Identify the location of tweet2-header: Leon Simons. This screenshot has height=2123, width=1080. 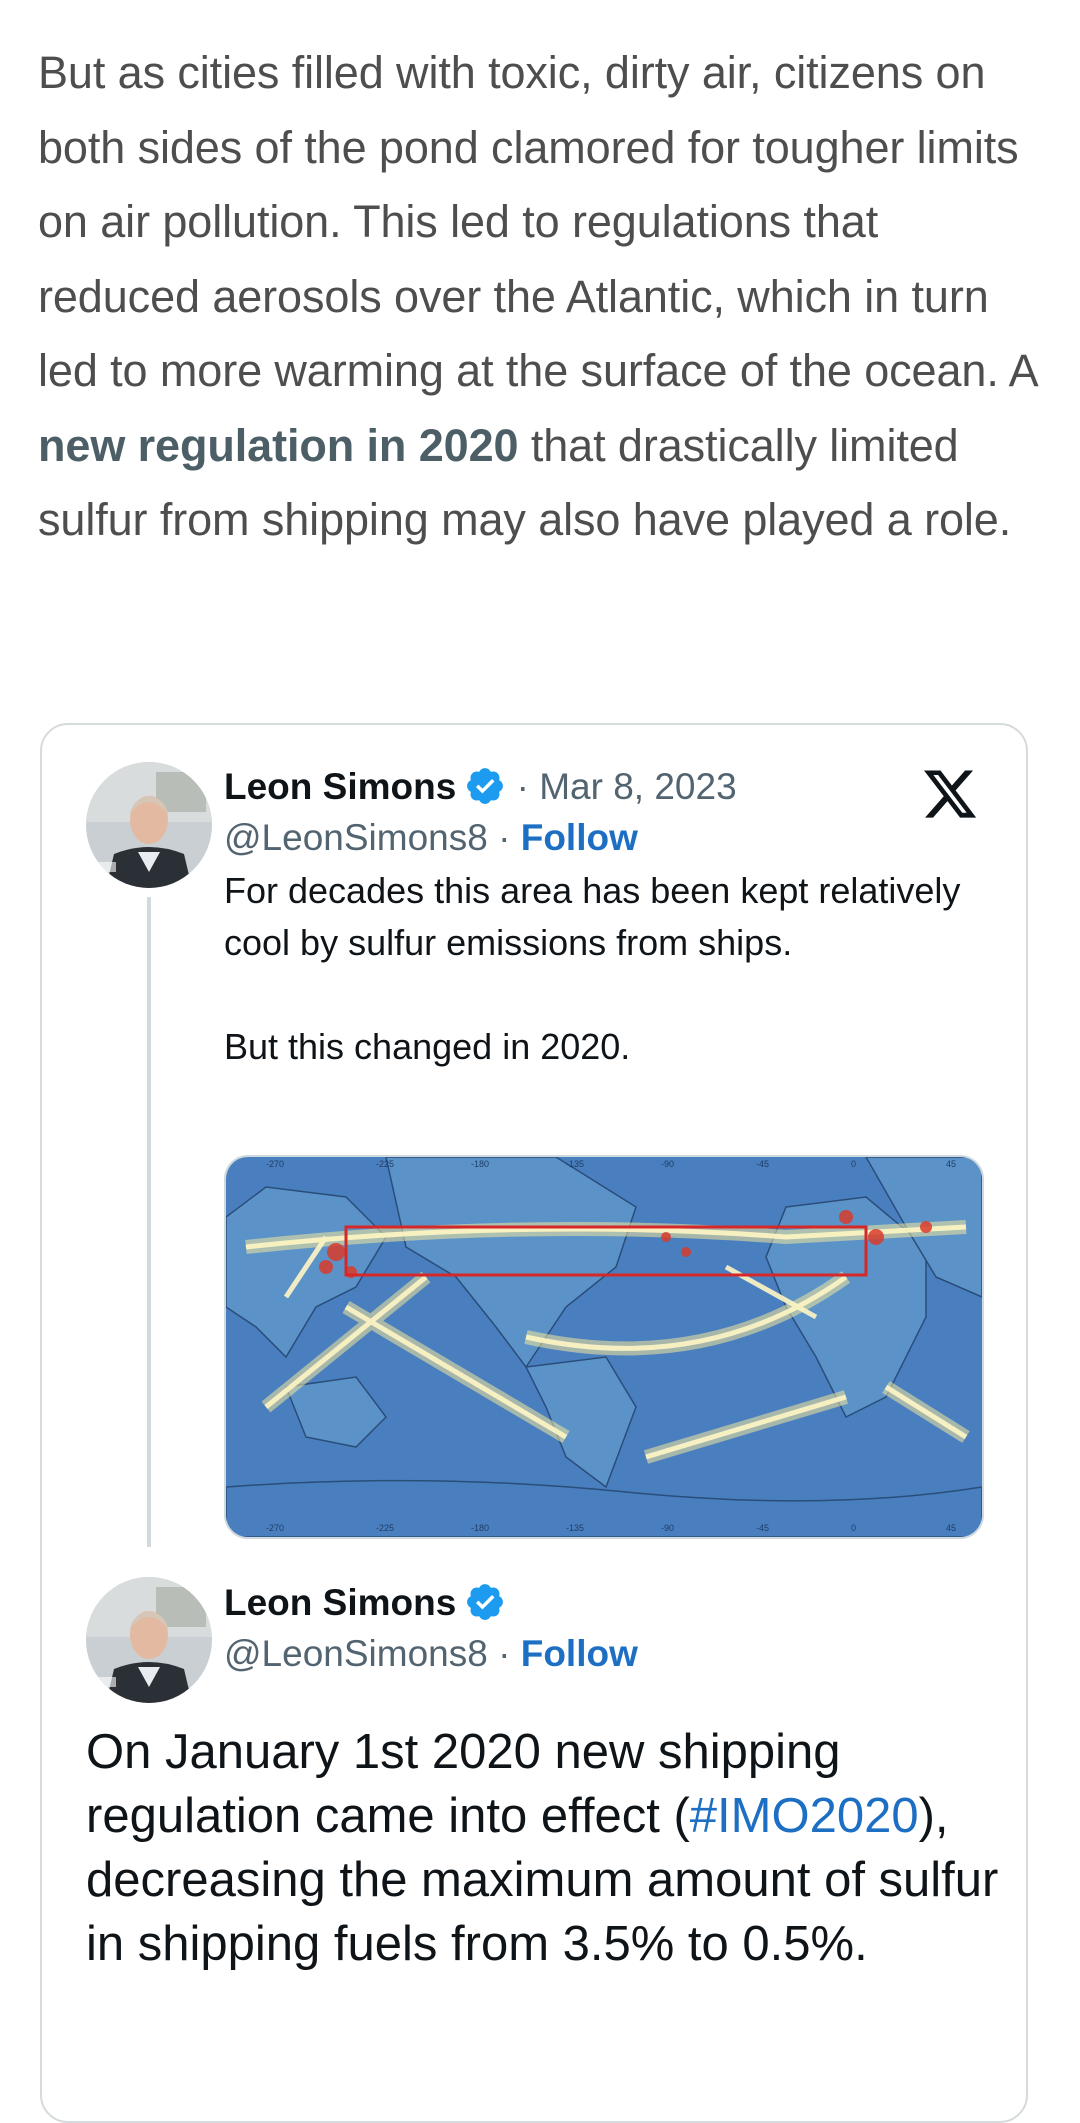
(365, 1602).